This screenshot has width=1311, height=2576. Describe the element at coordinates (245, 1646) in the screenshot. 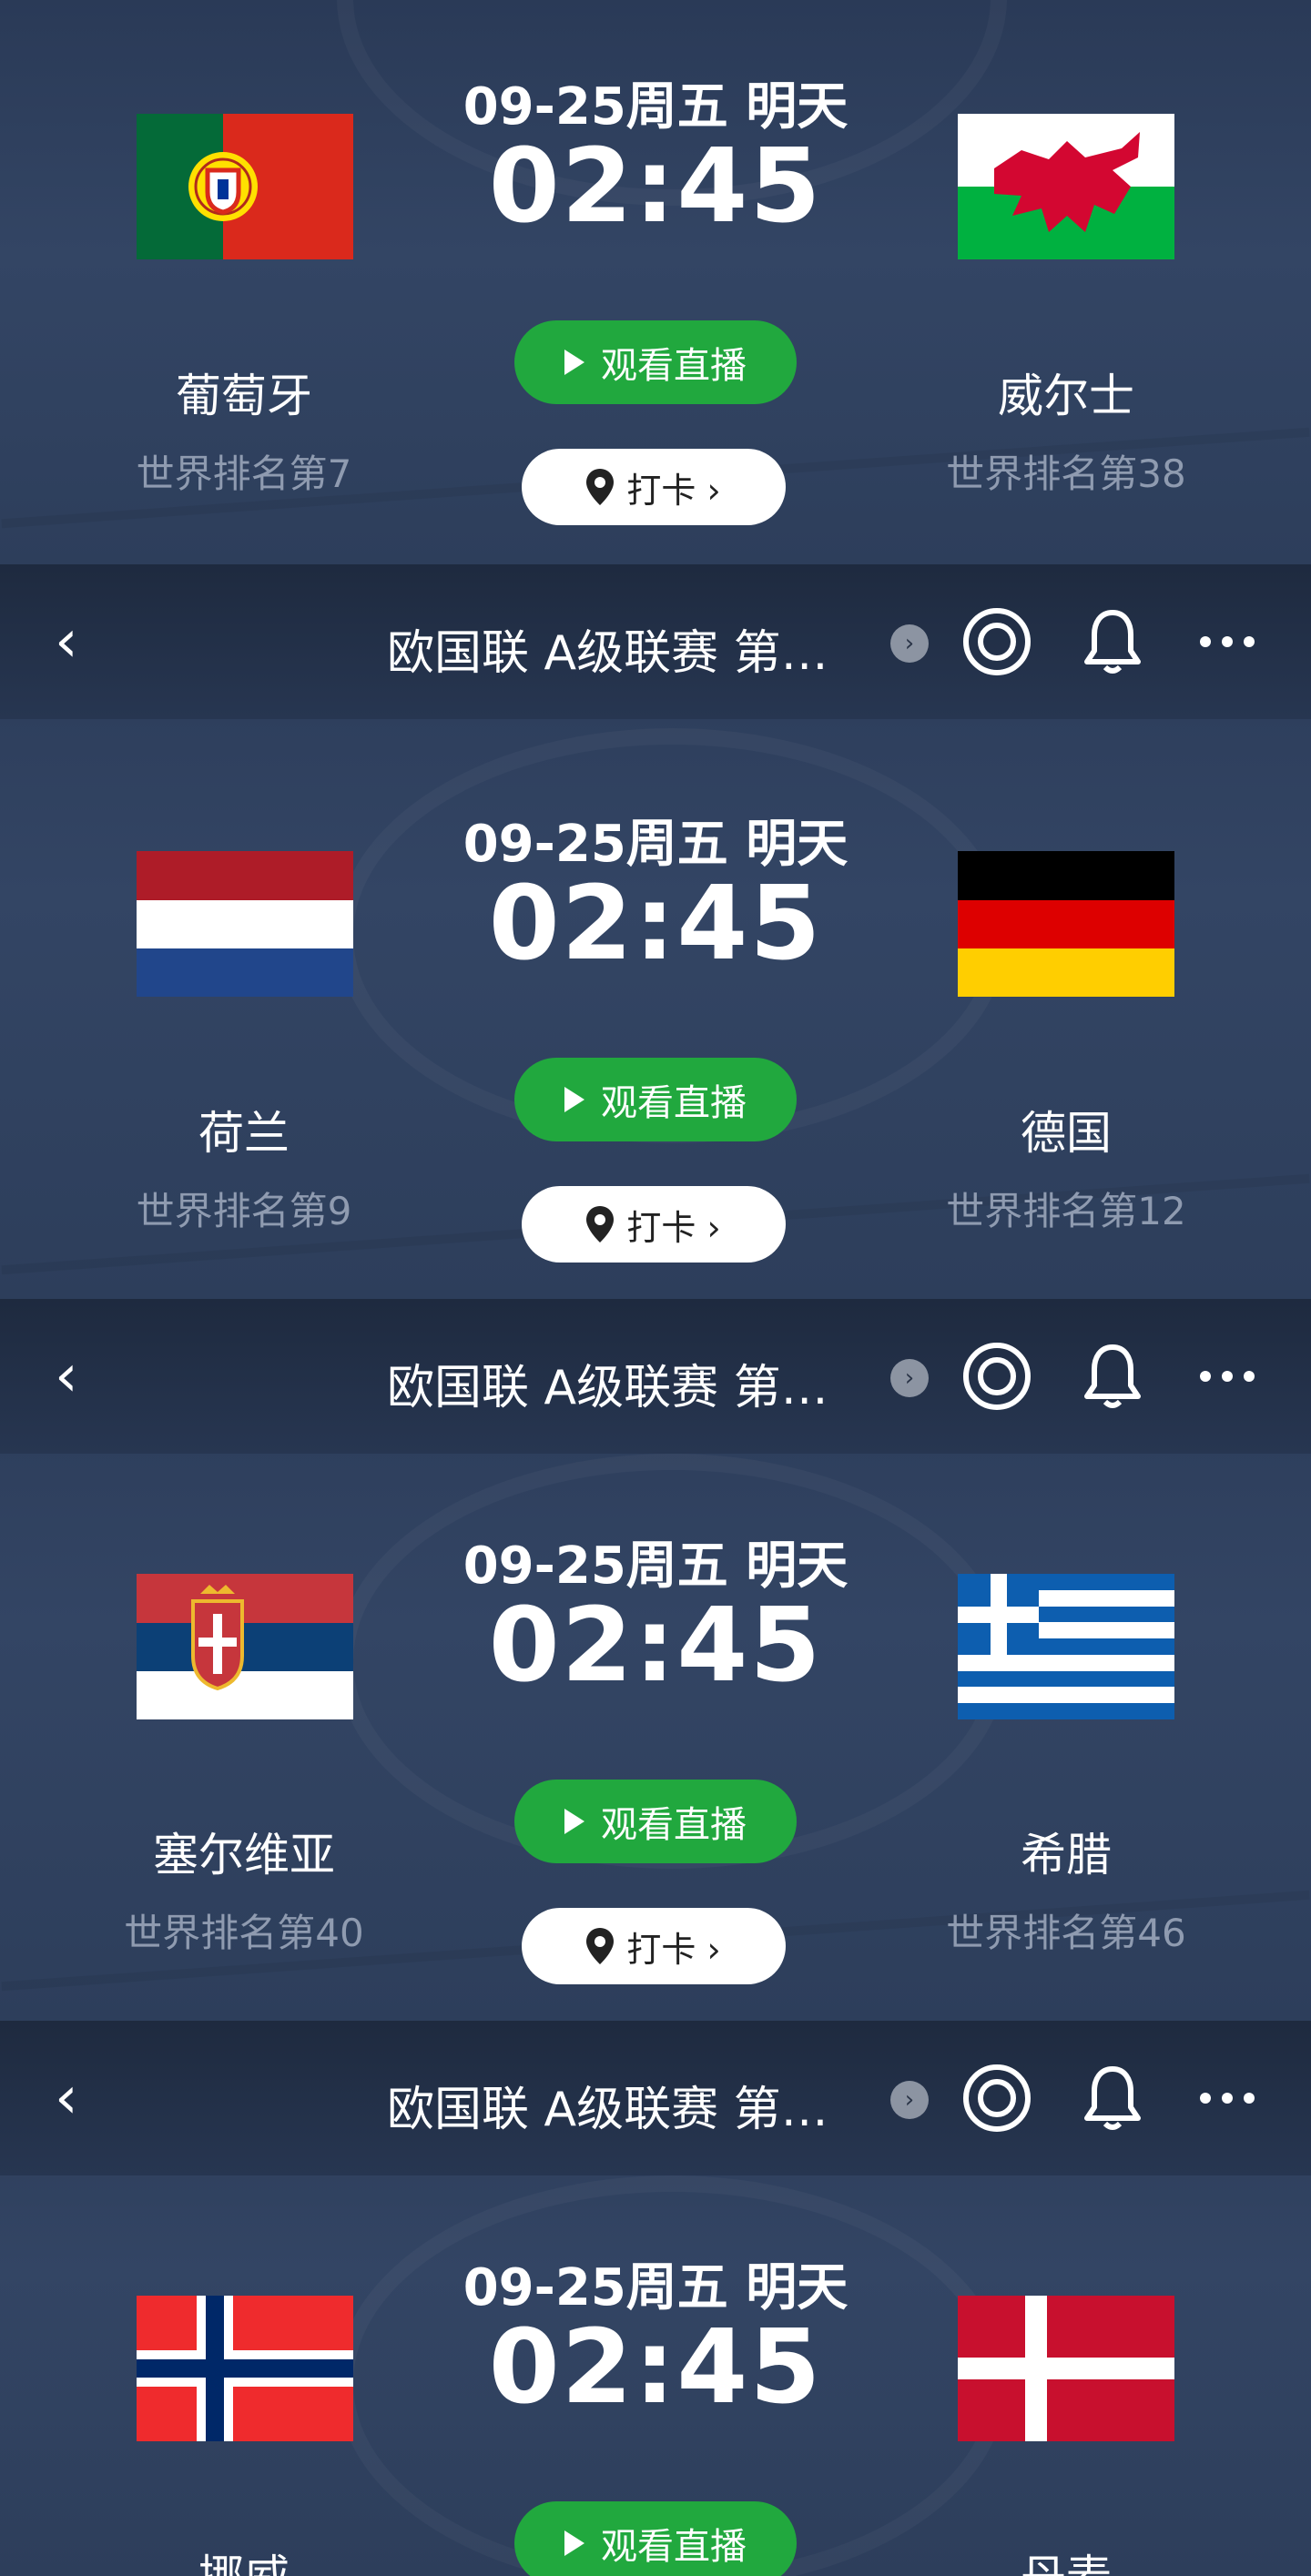

I see `flag-serbia-icon` at that location.